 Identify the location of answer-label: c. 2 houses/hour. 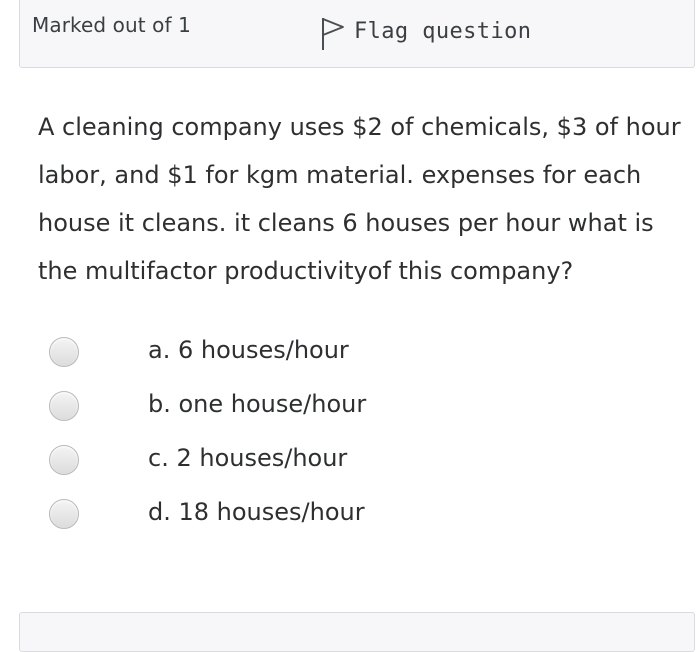
(247, 458).